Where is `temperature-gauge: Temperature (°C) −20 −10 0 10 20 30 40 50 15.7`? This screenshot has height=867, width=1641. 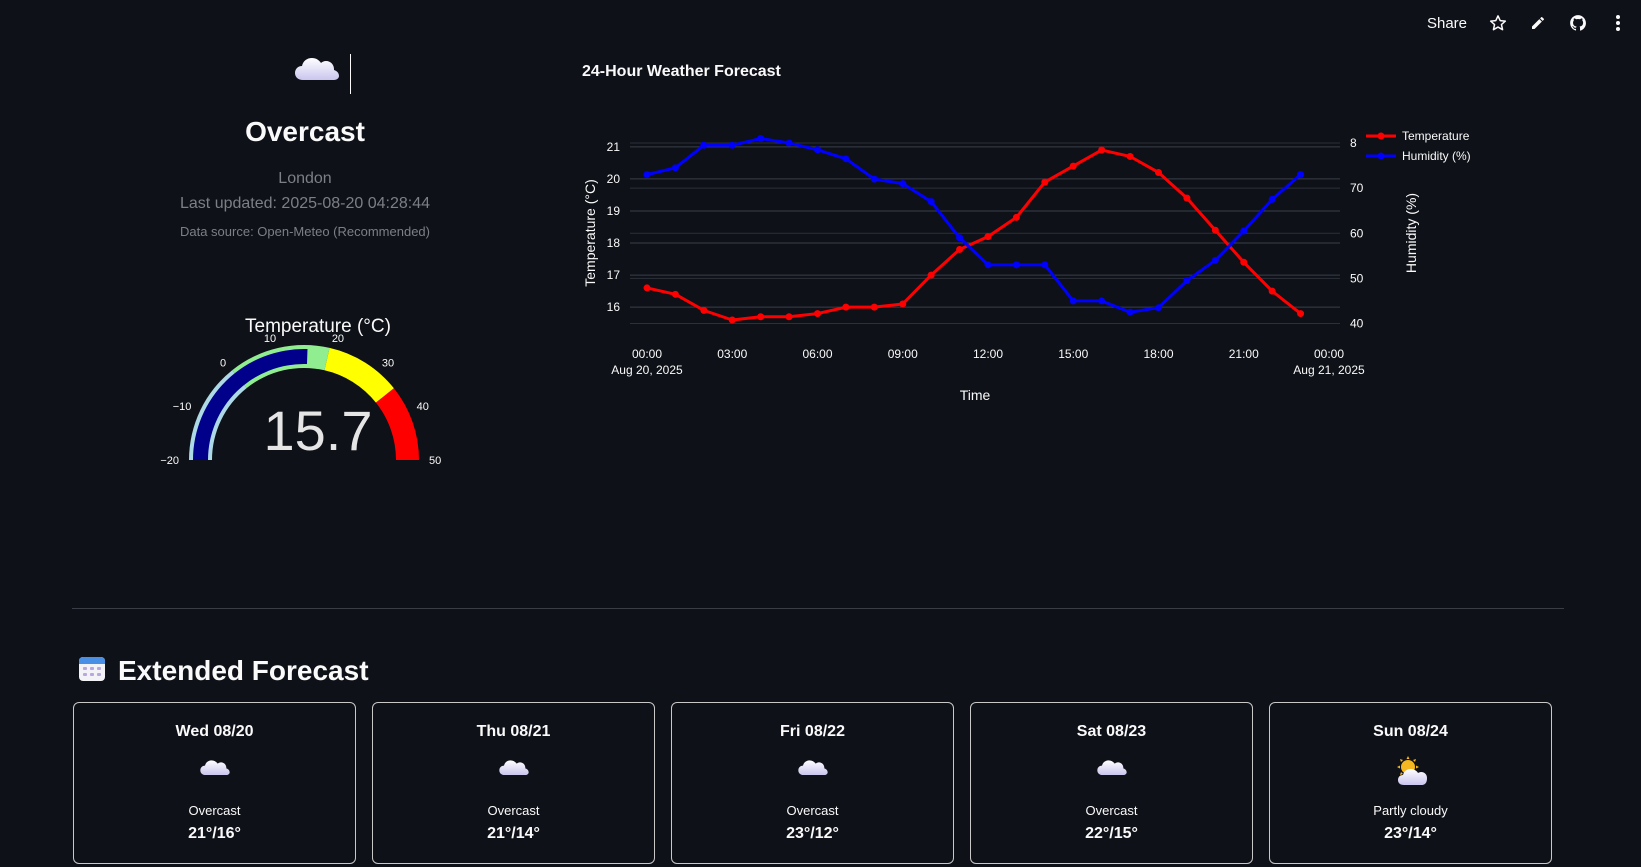
temperature-gauge: Temperature (°C) −20 −10 0 10 20 30 40 50 15.7 is located at coordinates (305, 402).